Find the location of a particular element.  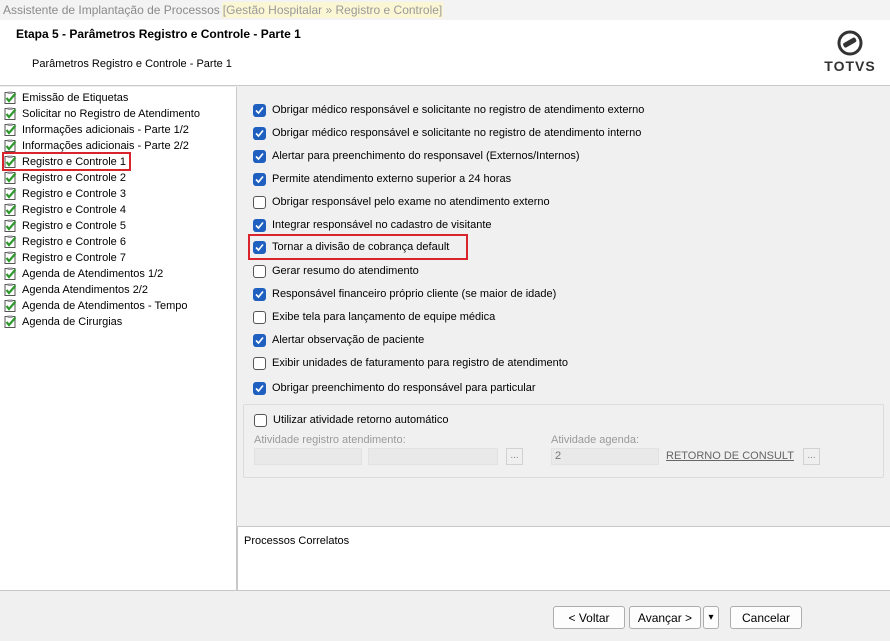

nav-item-label: Agenda de Cirurgias is located at coordinates (72, 321).